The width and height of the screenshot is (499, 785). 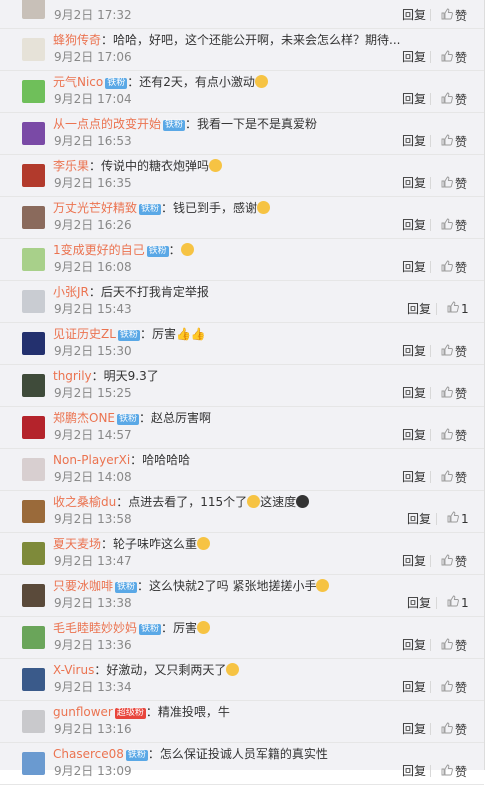 I want to click on username-link: 毛毛睦睦妙妙妈, so click(x=95, y=628).